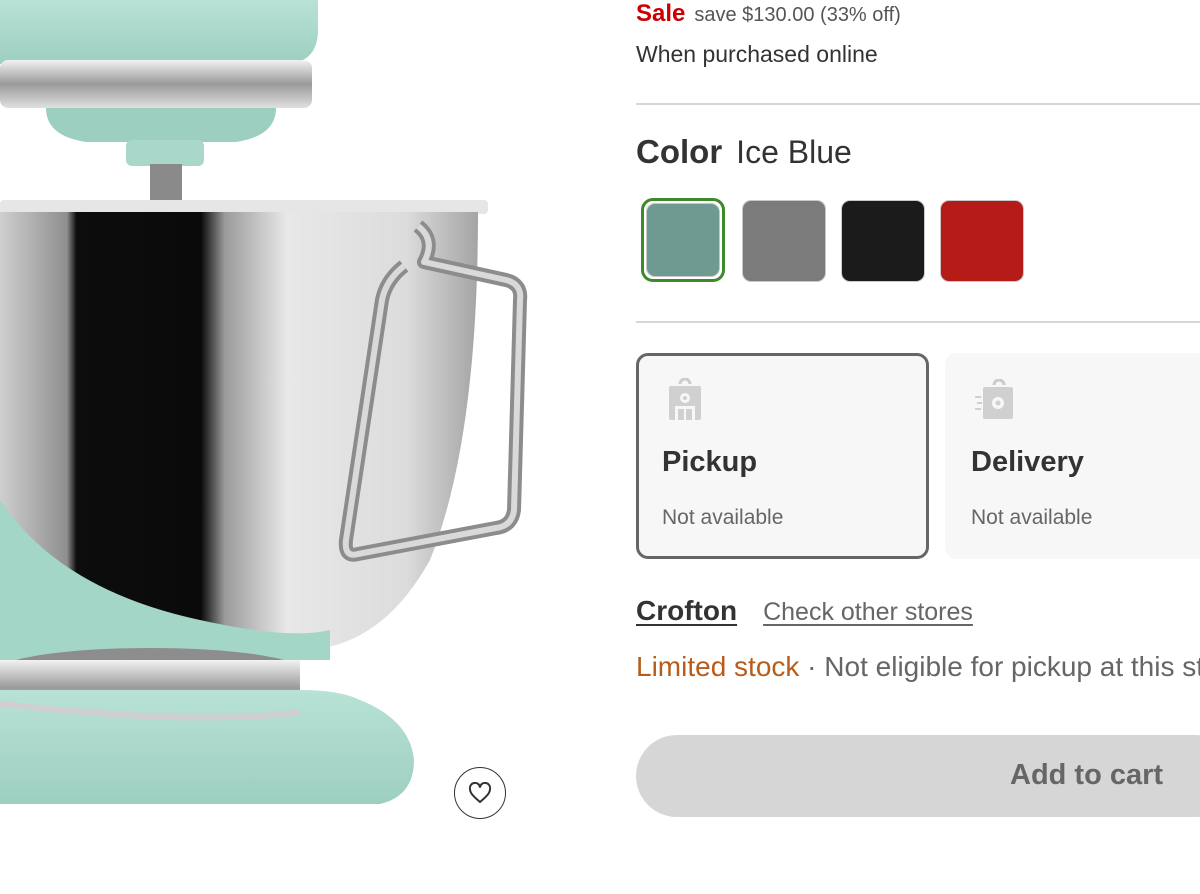 This screenshot has width=1200, height=894. I want to click on delivery-bag-icon, so click(995, 403).